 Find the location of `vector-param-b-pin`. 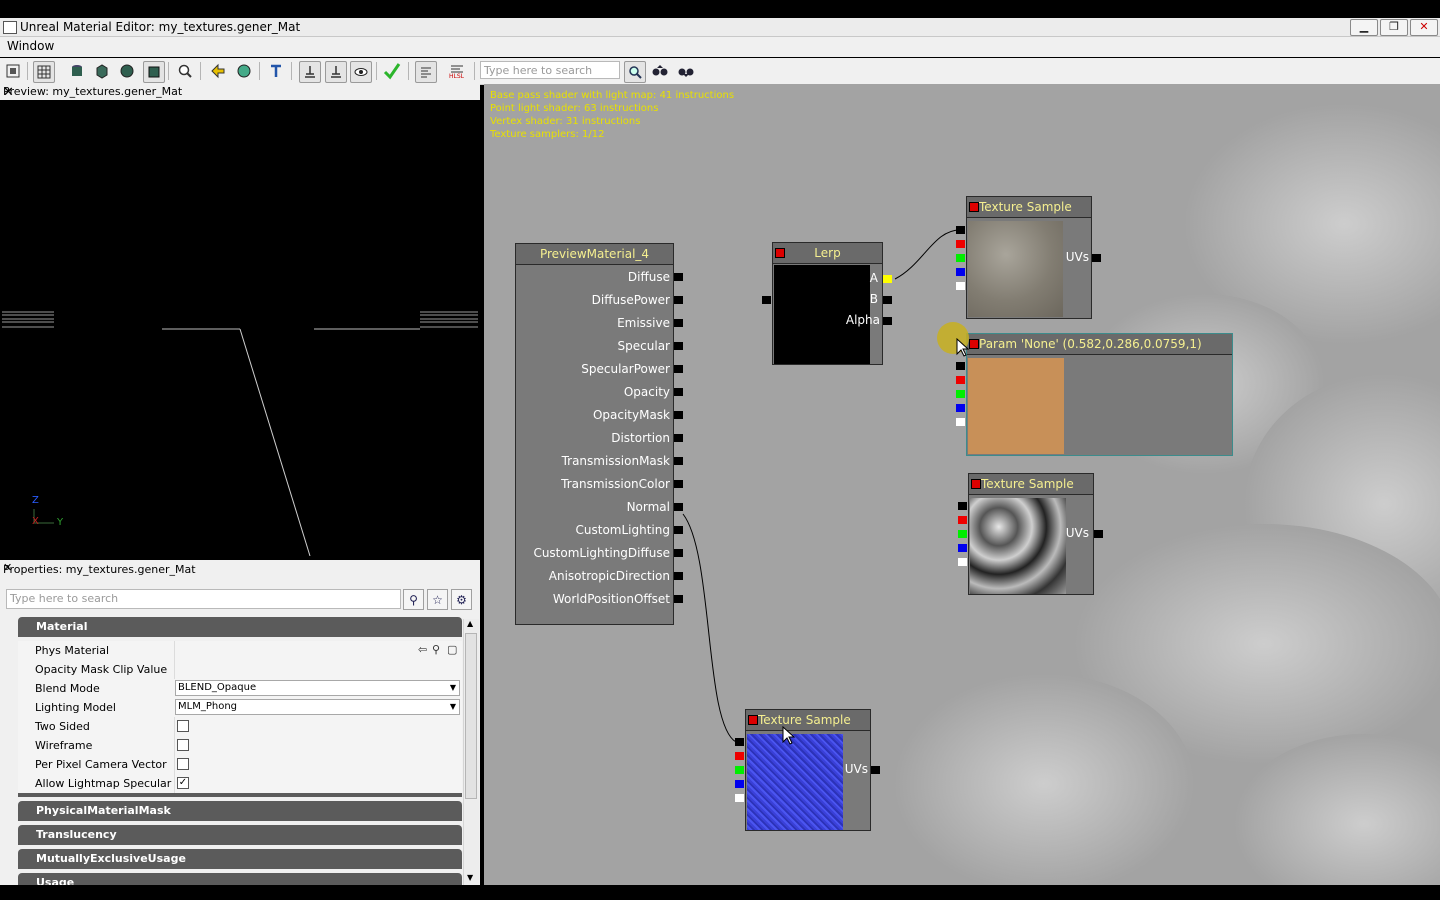

vector-param-b-pin is located at coordinates (960, 408).